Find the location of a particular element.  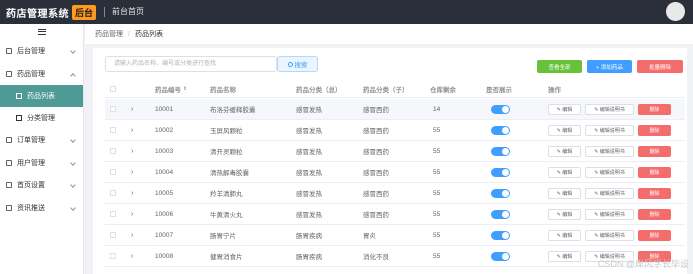

frontend-home-link: 前台首页 is located at coordinates (124, 12).